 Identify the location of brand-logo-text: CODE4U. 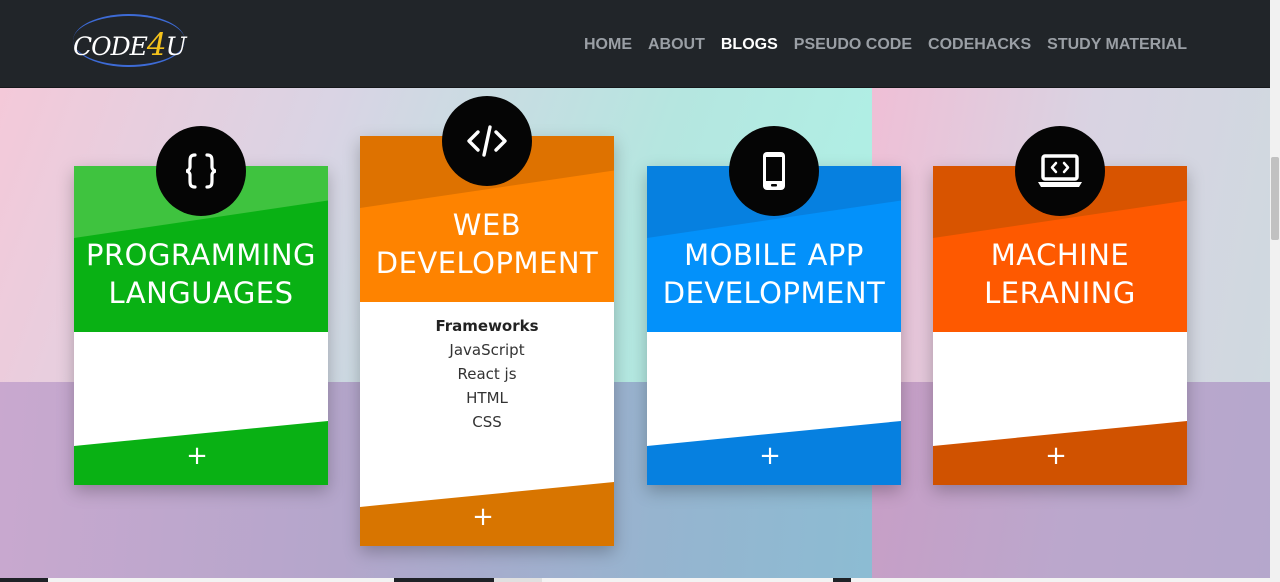
(130, 45).